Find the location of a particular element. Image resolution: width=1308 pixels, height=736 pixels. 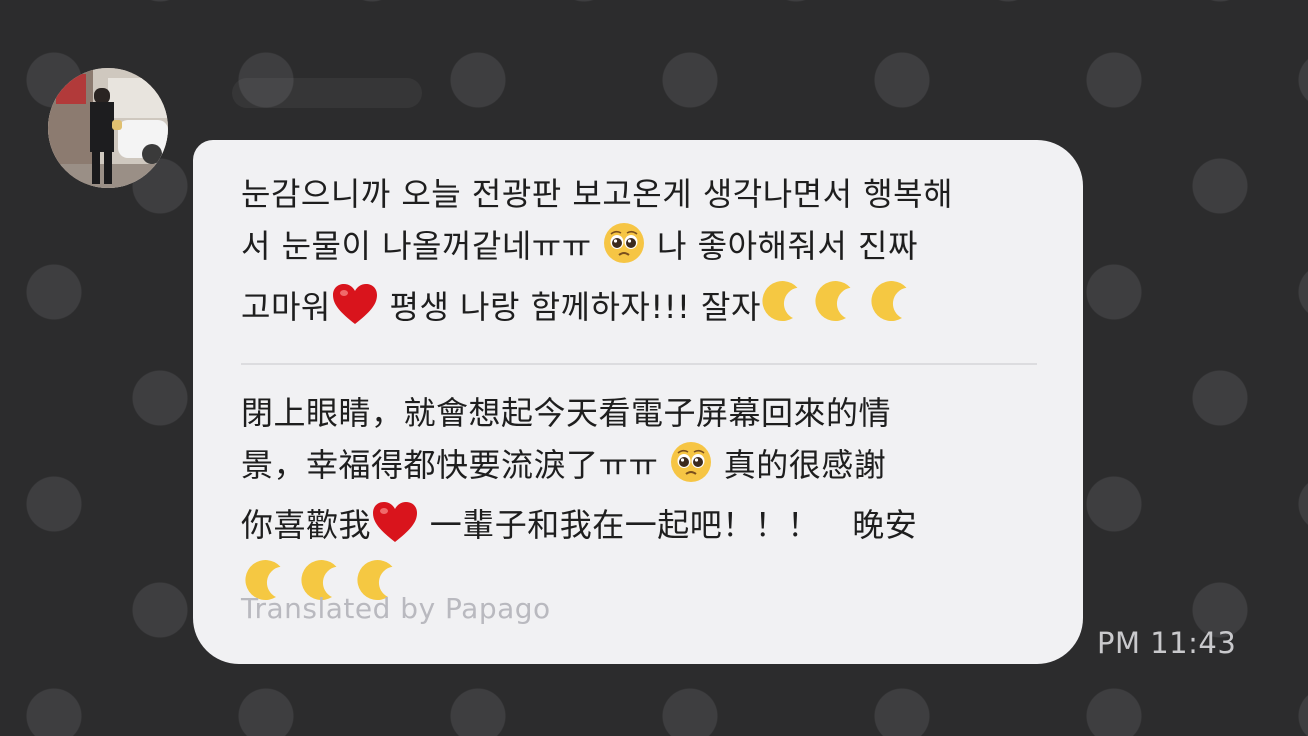

original-line: 서 눈물이 나올꺼같네ㅠㅠ 나 좋아해줘서 진짜 is located at coordinates (641, 250).